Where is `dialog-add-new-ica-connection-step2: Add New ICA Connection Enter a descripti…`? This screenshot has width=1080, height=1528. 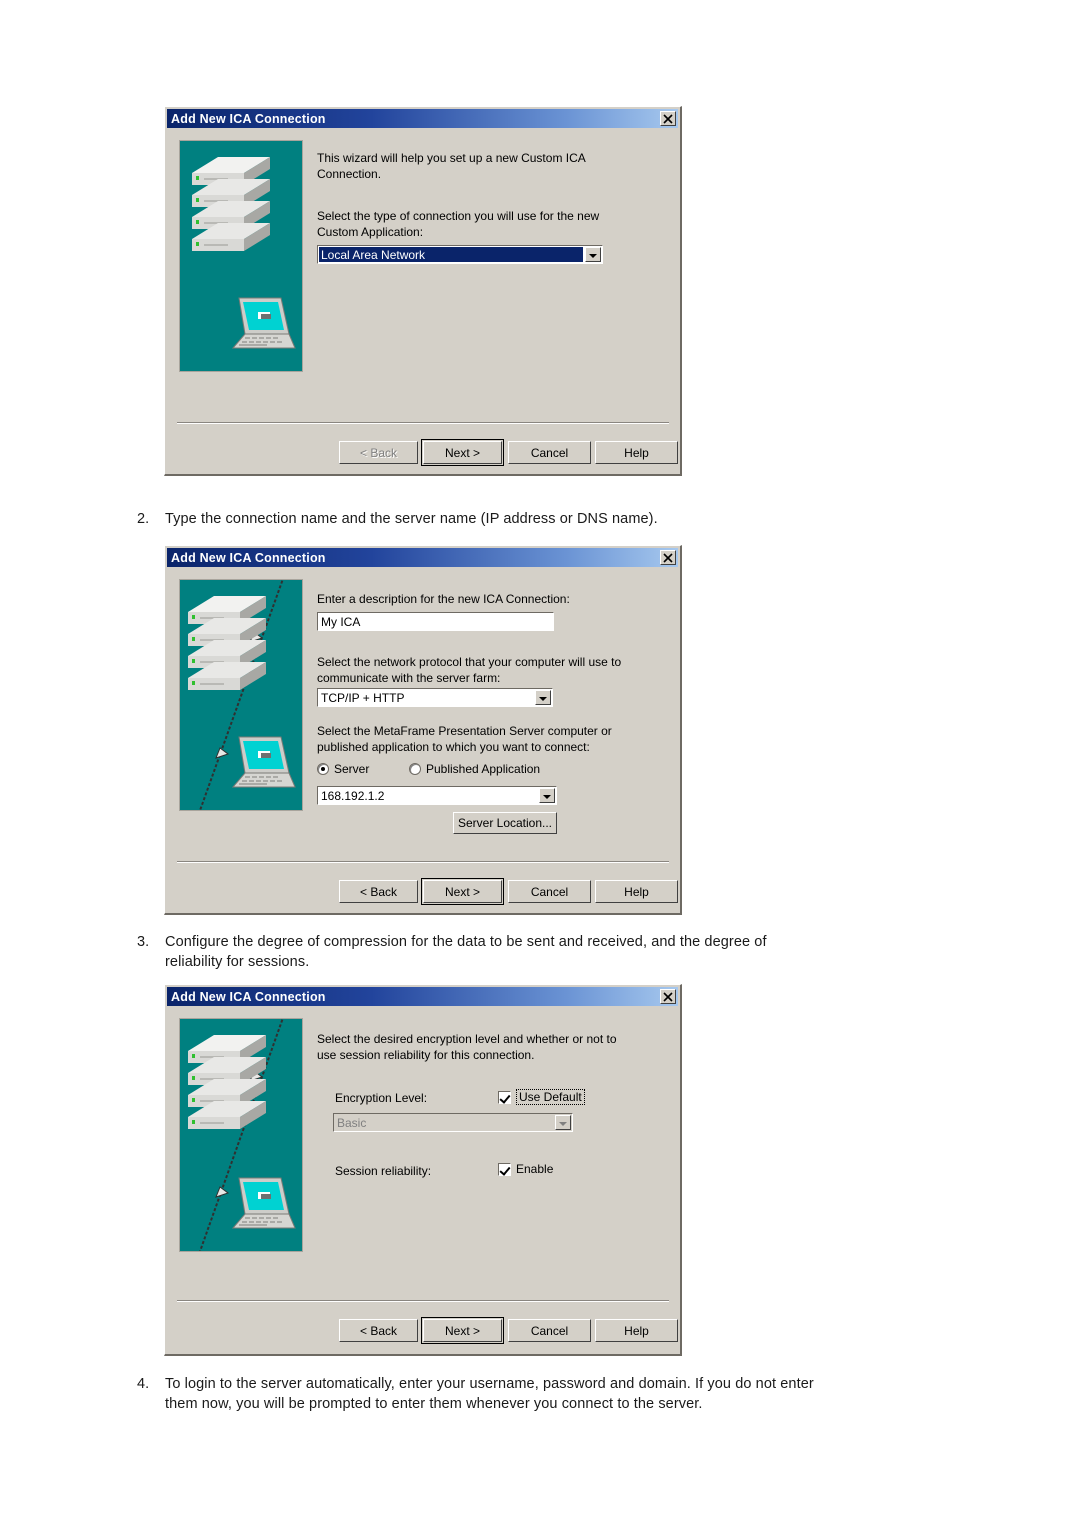
dialog-add-new-ica-connection-step2: Add New ICA Connection Enter a descripti… is located at coordinates (423, 730).